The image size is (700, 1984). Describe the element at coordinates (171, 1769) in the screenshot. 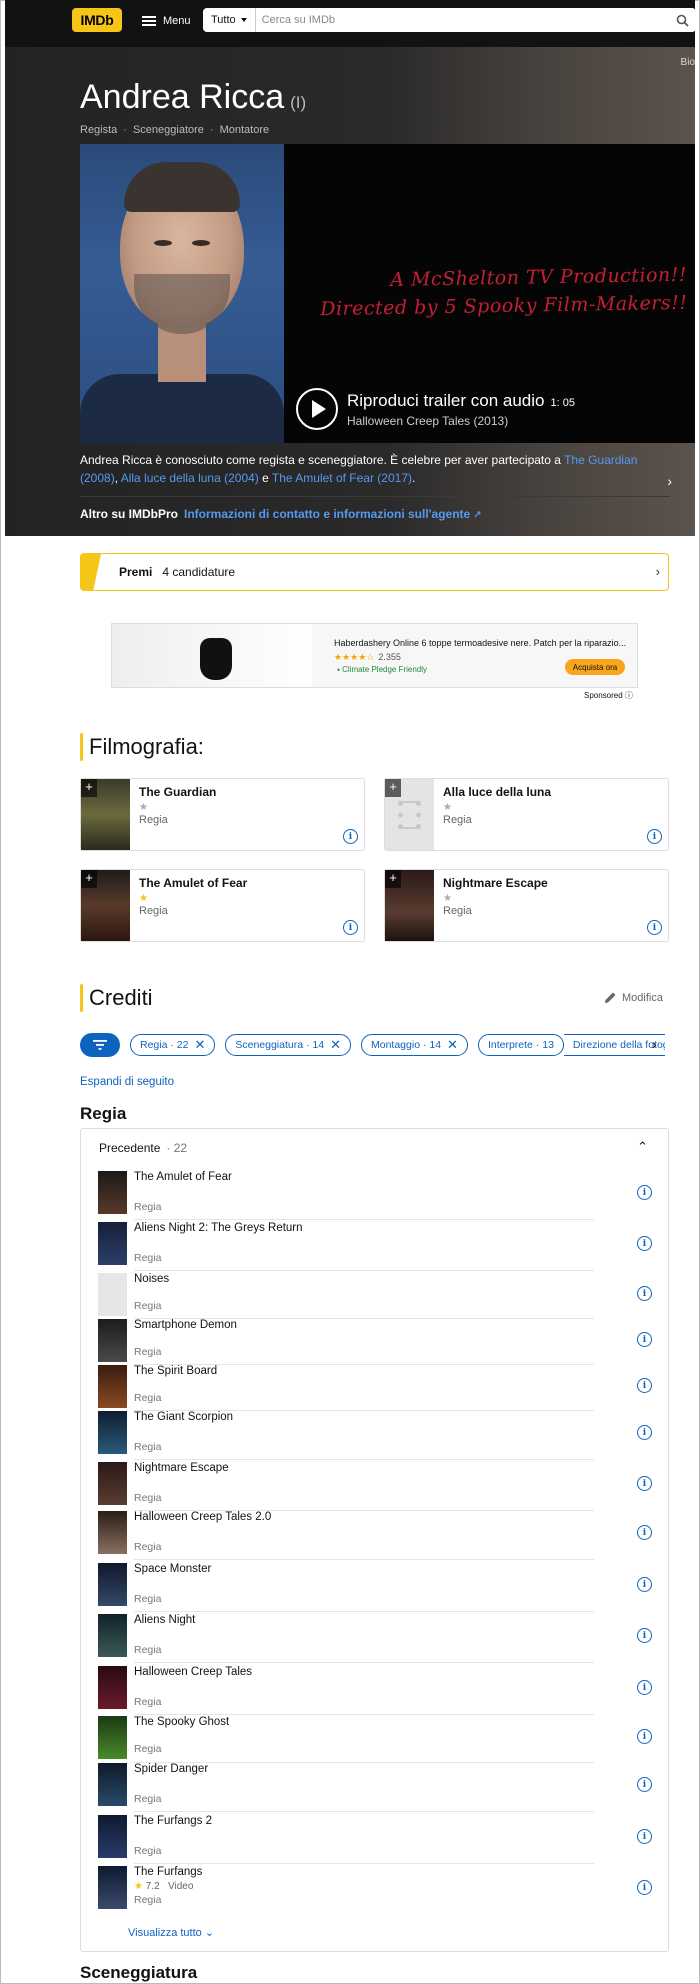

I see `row-title: Spider Danger` at that location.